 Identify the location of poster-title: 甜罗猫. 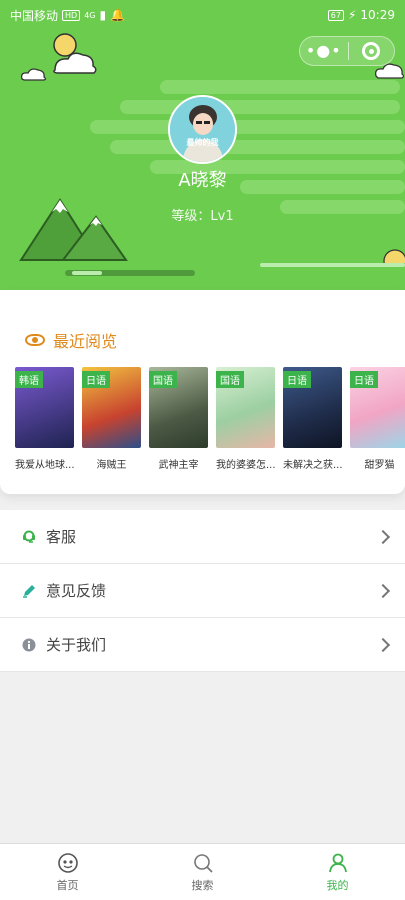
(379, 465).